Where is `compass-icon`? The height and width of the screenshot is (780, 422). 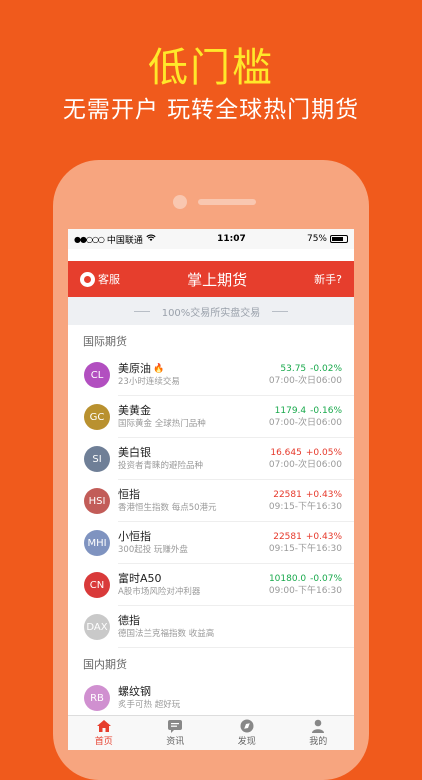
compass-icon is located at coordinates (247, 726).